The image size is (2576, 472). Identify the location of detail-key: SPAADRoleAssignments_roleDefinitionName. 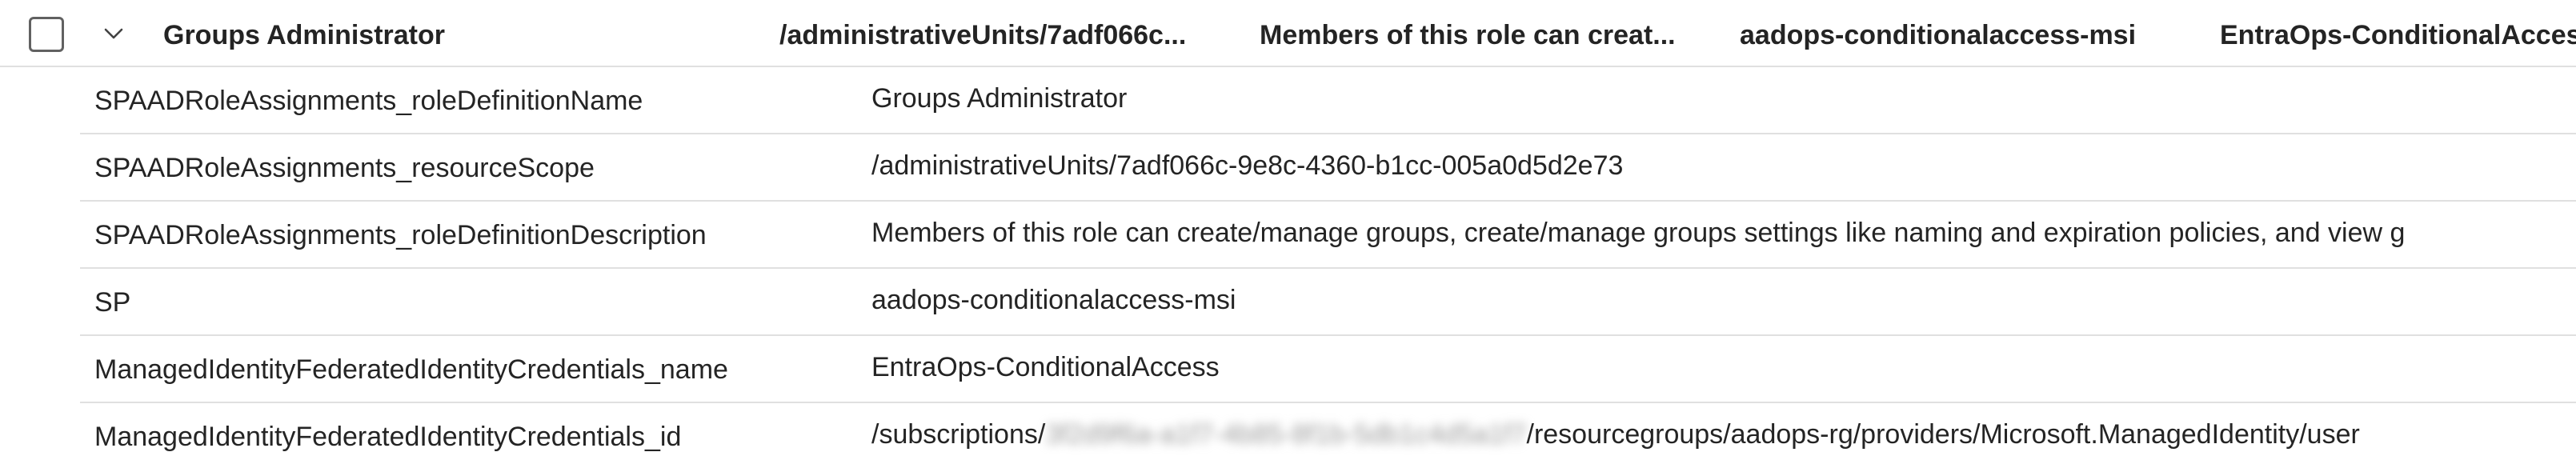
(368, 101).